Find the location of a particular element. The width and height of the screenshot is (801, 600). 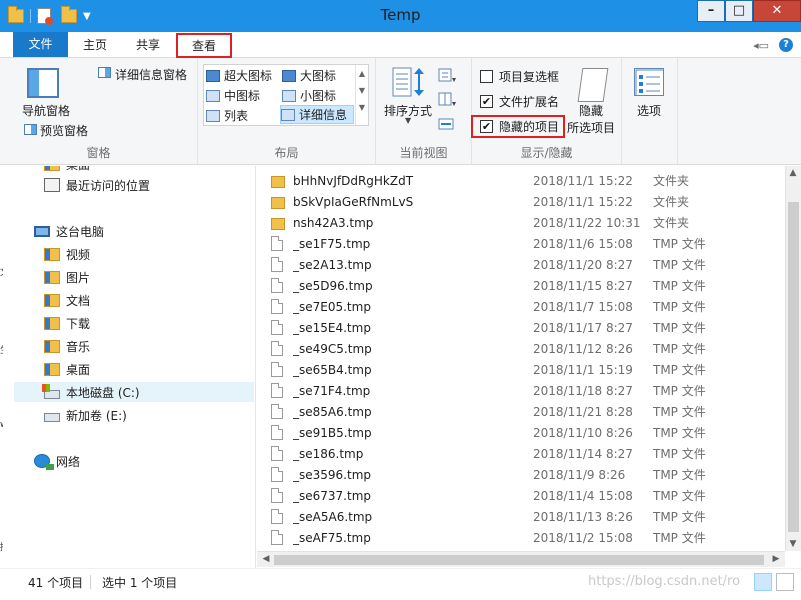

nav-item-local-disk: 本地磁盘 (C:) is located at coordinates (134, 392).